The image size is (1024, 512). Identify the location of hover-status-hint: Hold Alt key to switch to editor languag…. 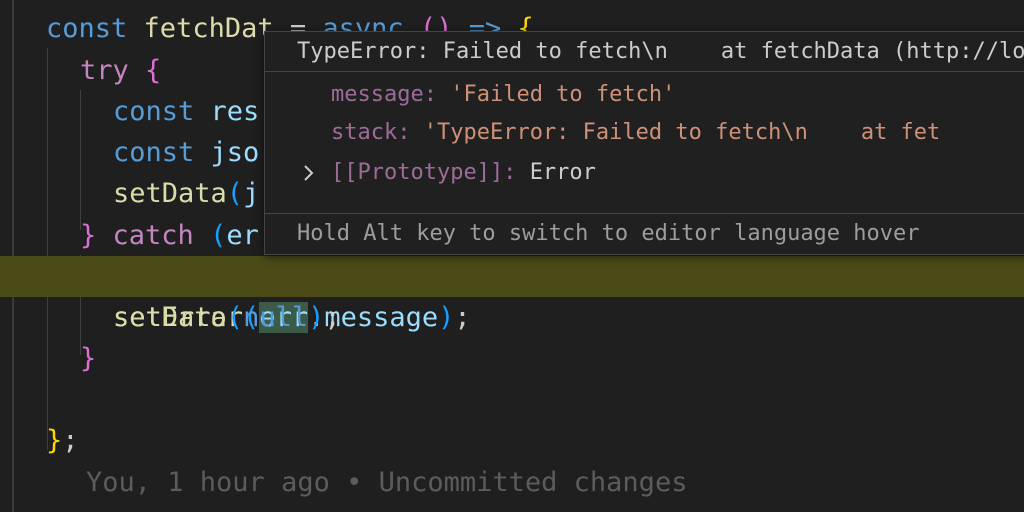
(608, 233).